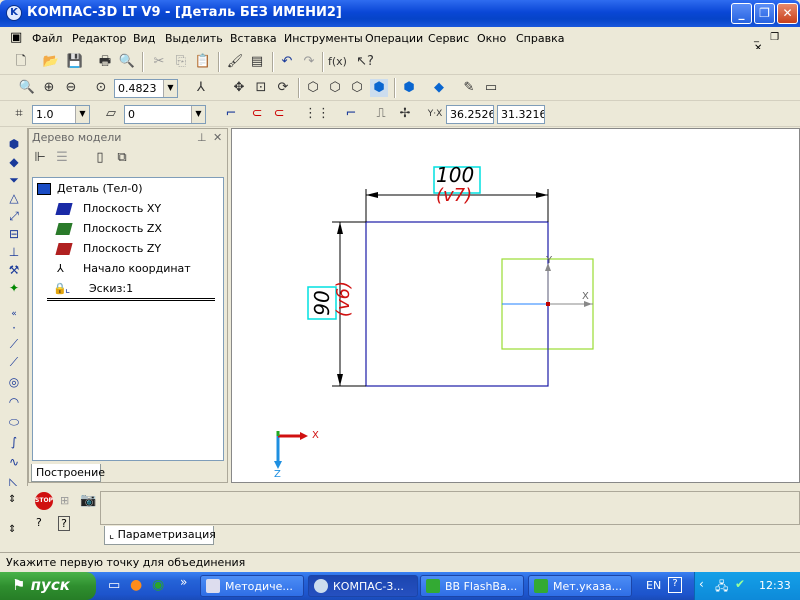 The width and height of the screenshot is (800, 600). Describe the element at coordinates (439, 88) in the screenshot. I see `perspective-icon: ◆` at that location.